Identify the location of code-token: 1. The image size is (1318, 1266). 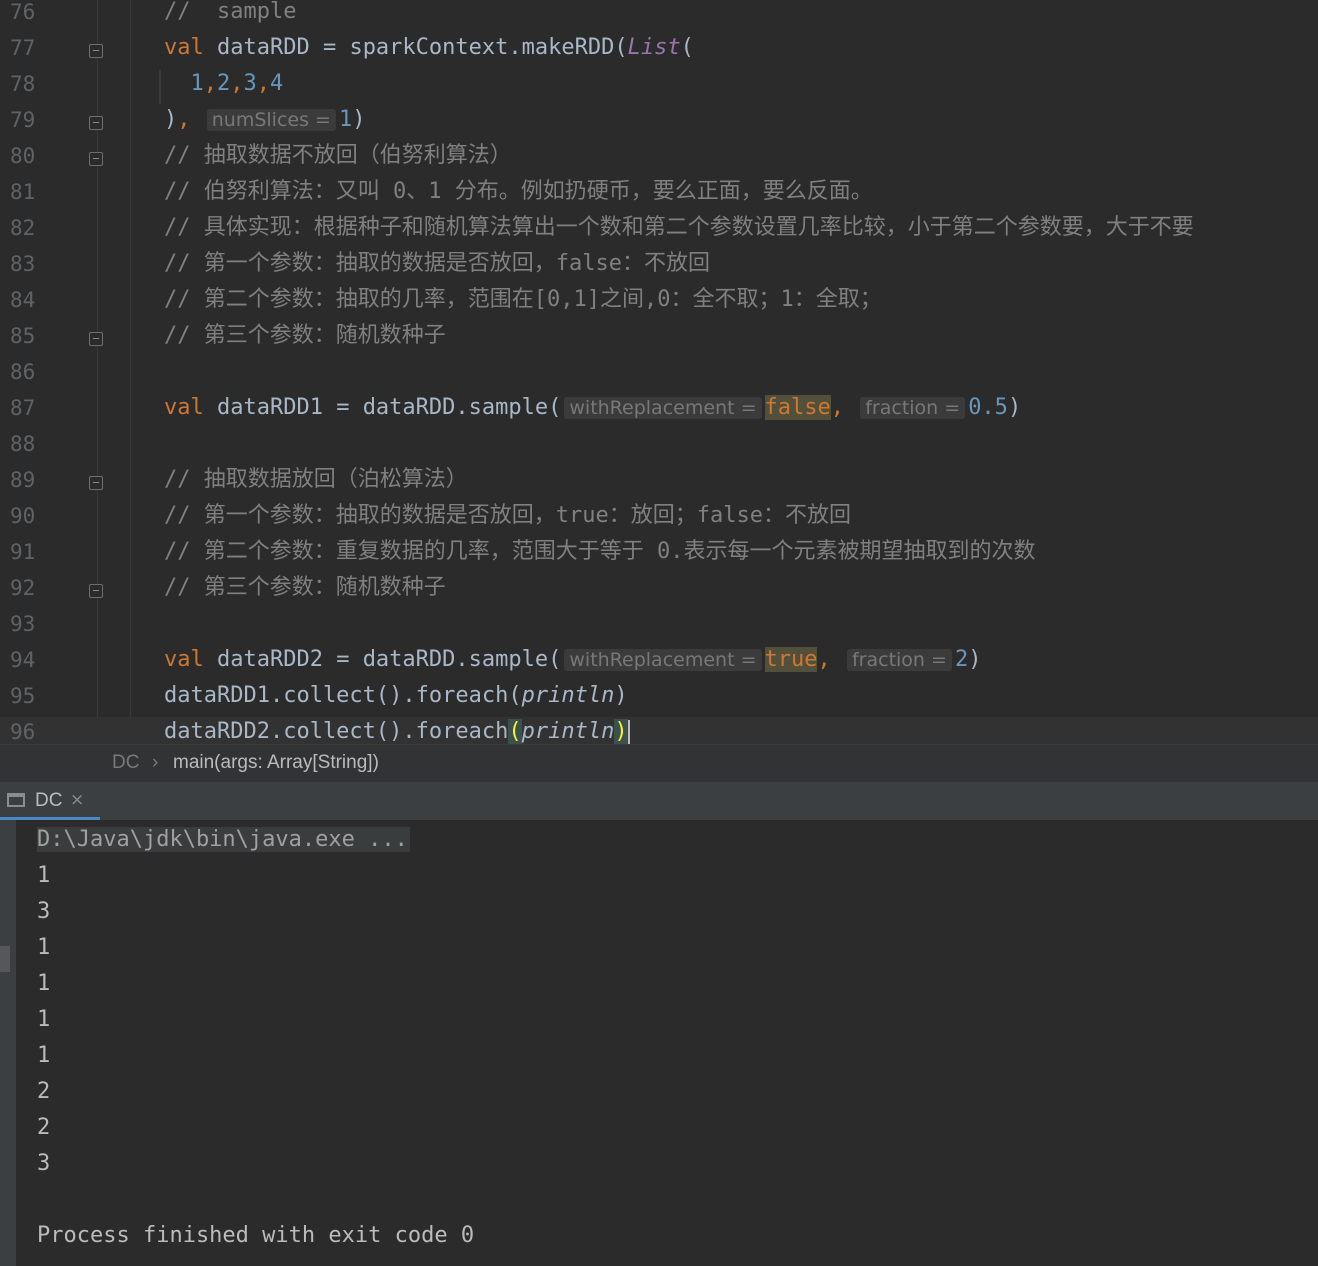
(197, 83).